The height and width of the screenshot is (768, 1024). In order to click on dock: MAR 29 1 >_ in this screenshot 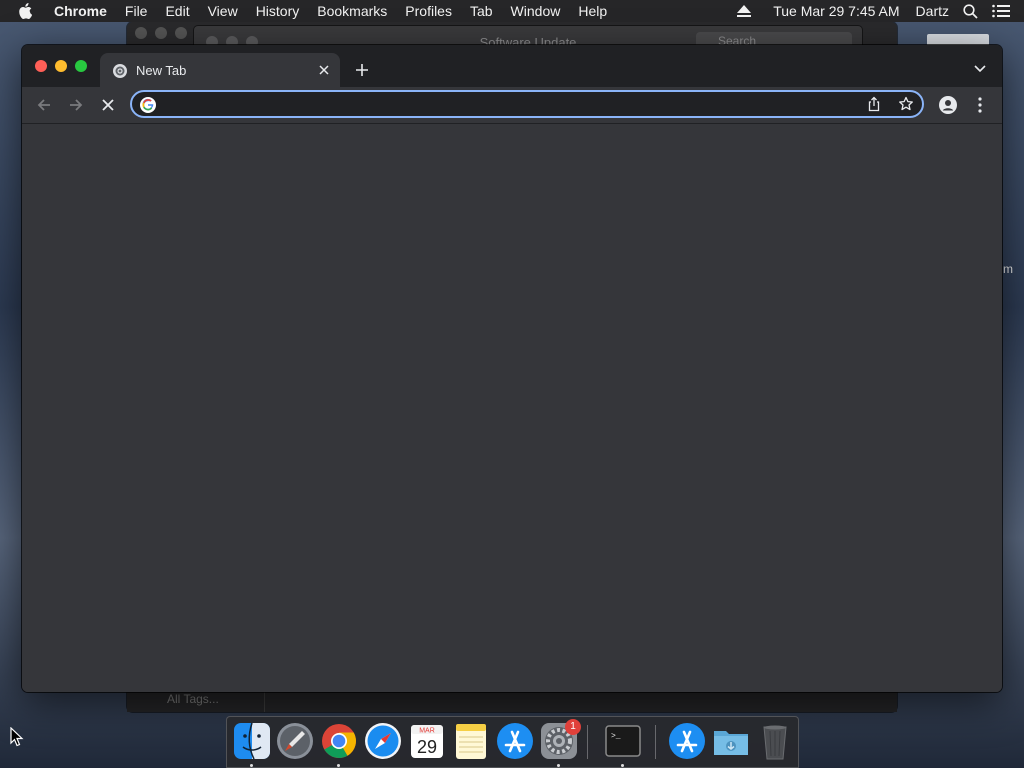, I will do `click(512, 742)`.